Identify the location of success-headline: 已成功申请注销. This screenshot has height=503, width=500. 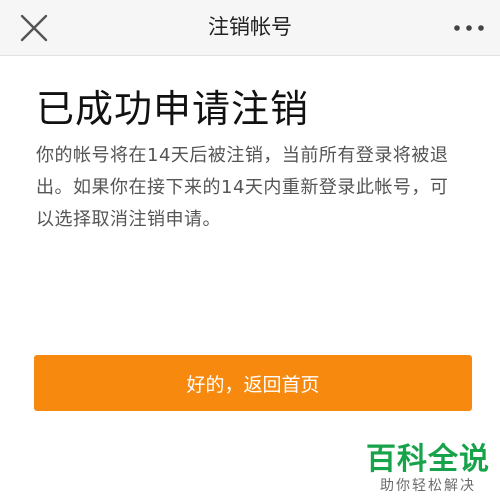
(173, 109).